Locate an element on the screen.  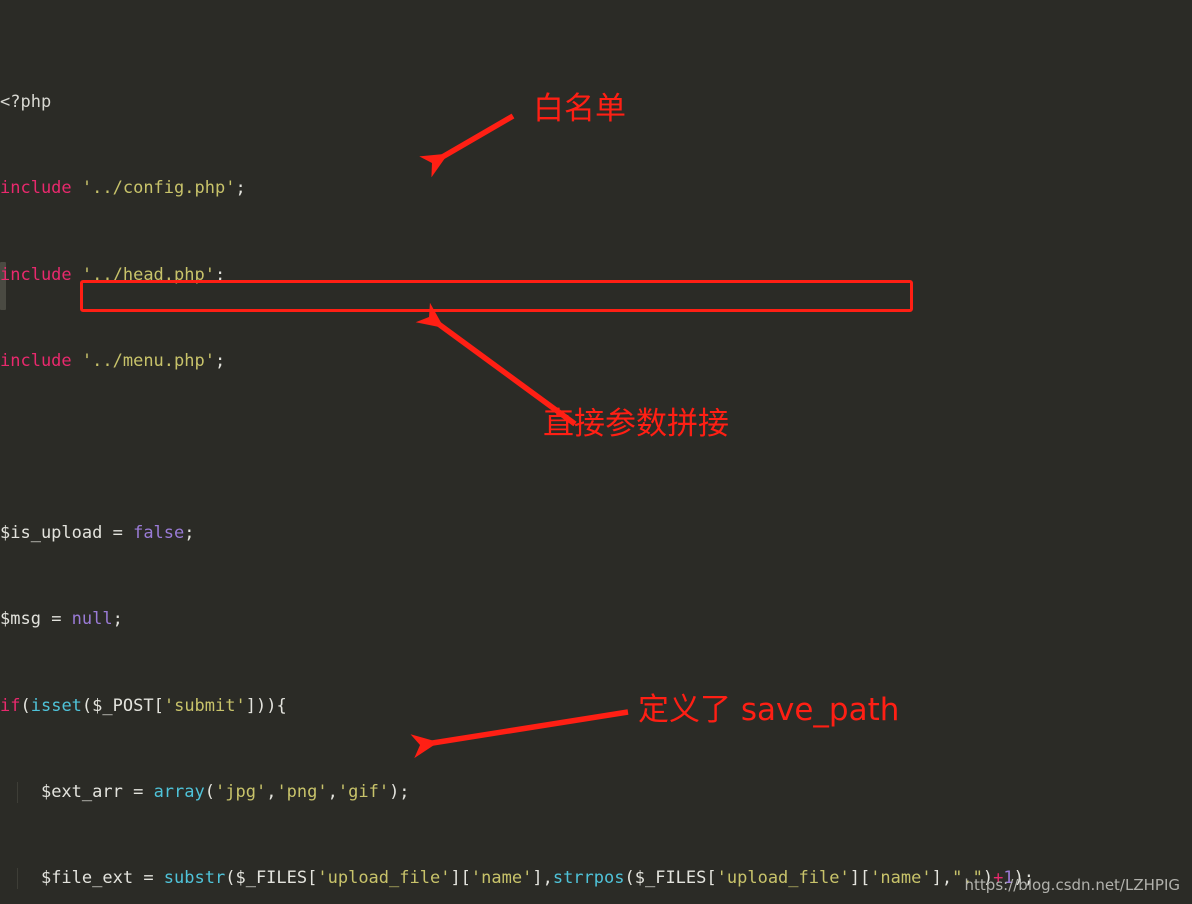
code-line: <?php is located at coordinates (26, 102).